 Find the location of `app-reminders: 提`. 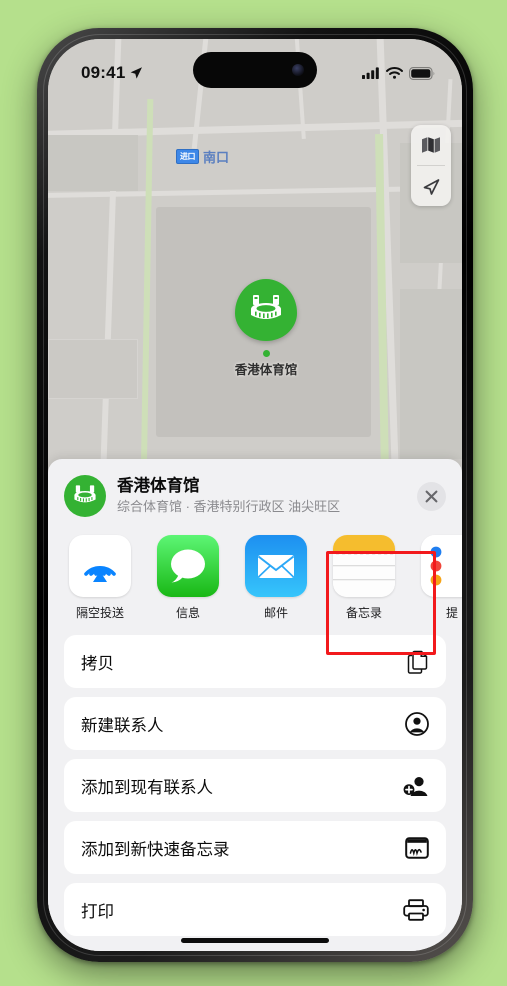

app-reminders: 提 is located at coordinates (440, 578).